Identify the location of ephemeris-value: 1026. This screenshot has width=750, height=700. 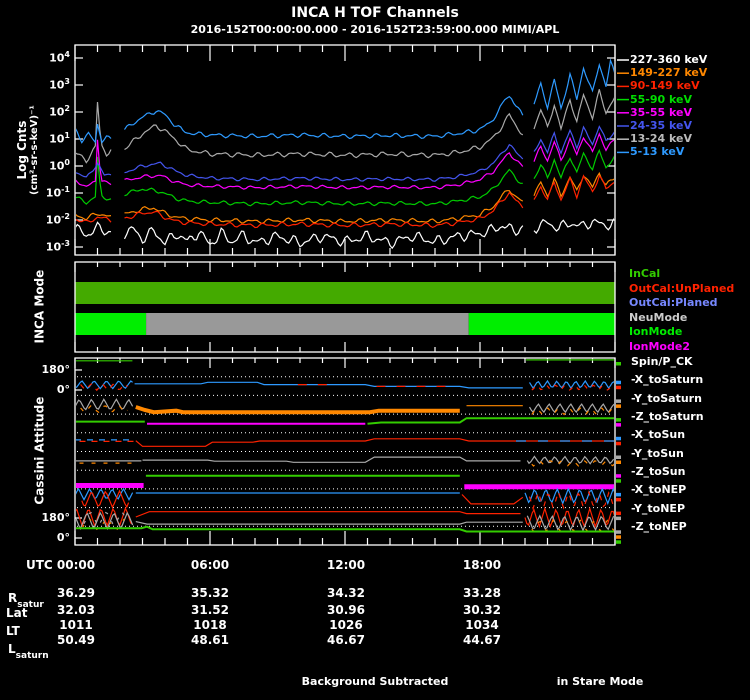
(346, 625).